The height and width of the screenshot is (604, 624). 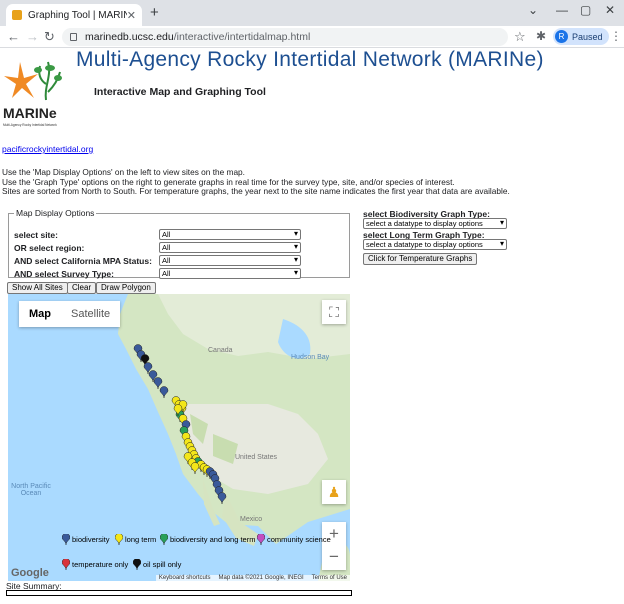 What do you see at coordinates (180, 92) in the screenshot?
I see `page-subtitle: Interactive Map and Graphing Tool` at bounding box center [180, 92].